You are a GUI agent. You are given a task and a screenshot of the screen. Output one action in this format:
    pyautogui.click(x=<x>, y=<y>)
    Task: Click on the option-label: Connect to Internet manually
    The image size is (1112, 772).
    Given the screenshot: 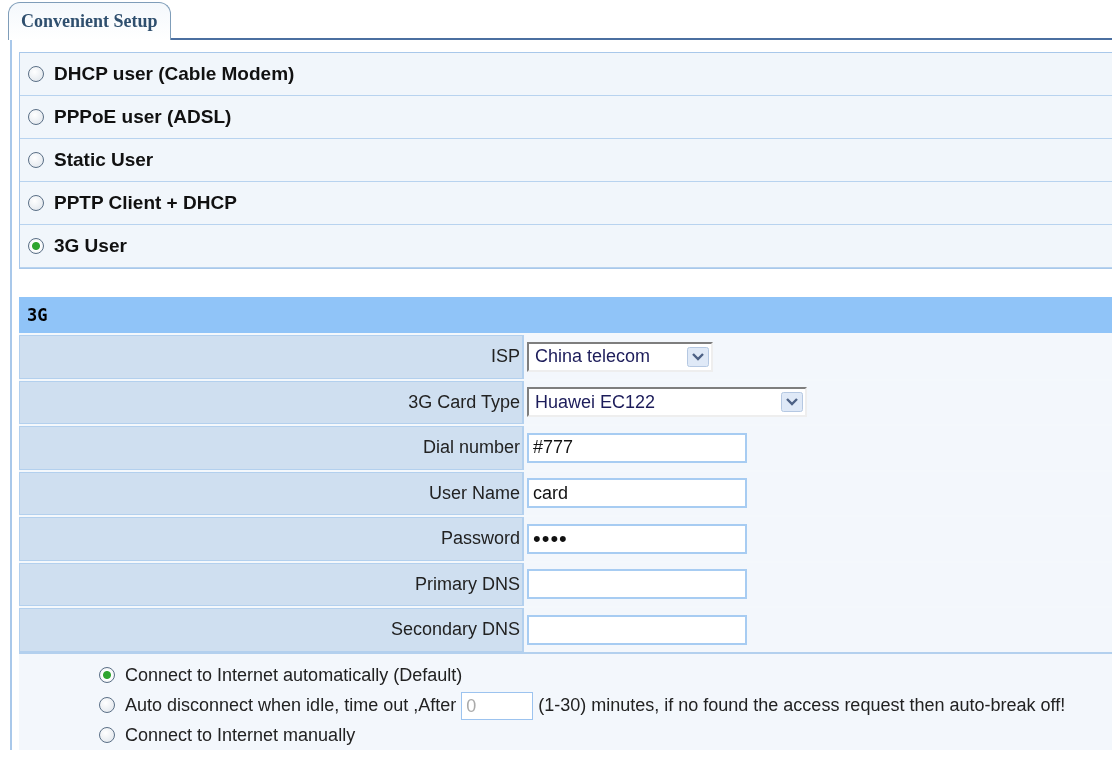 What is the action you would take?
    pyautogui.click(x=240, y=734)
    